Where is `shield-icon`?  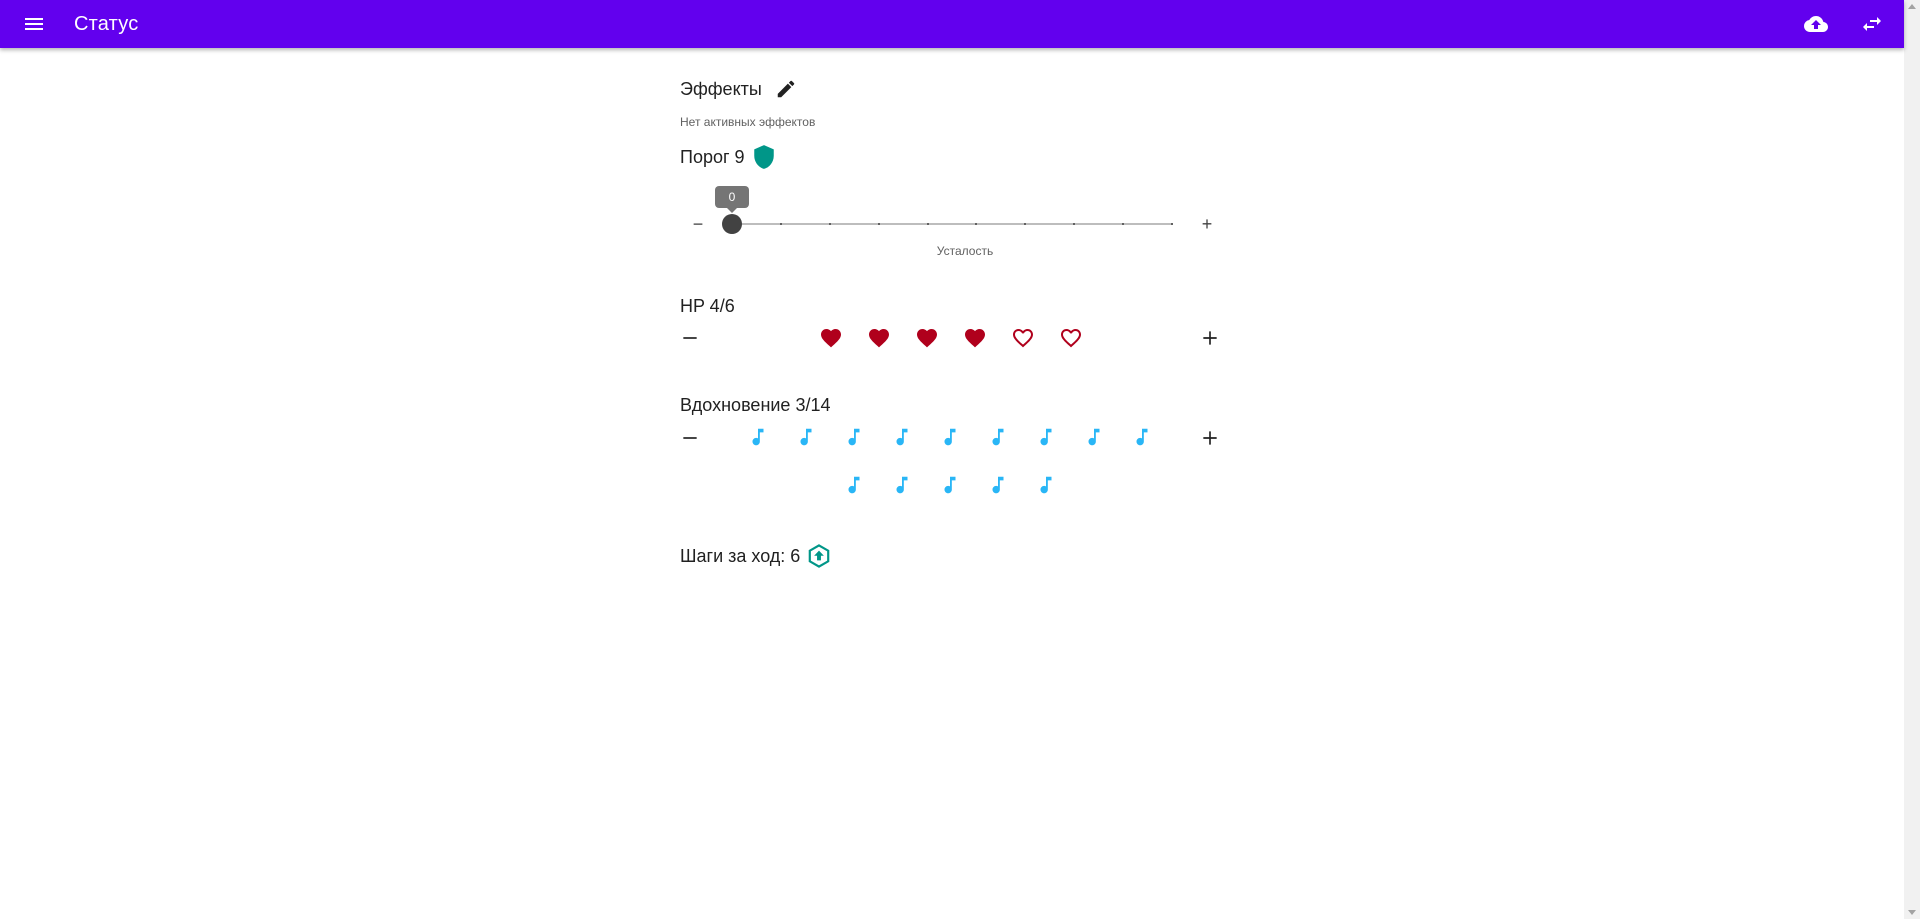 shield-icon is located at coordinates (764, 157).